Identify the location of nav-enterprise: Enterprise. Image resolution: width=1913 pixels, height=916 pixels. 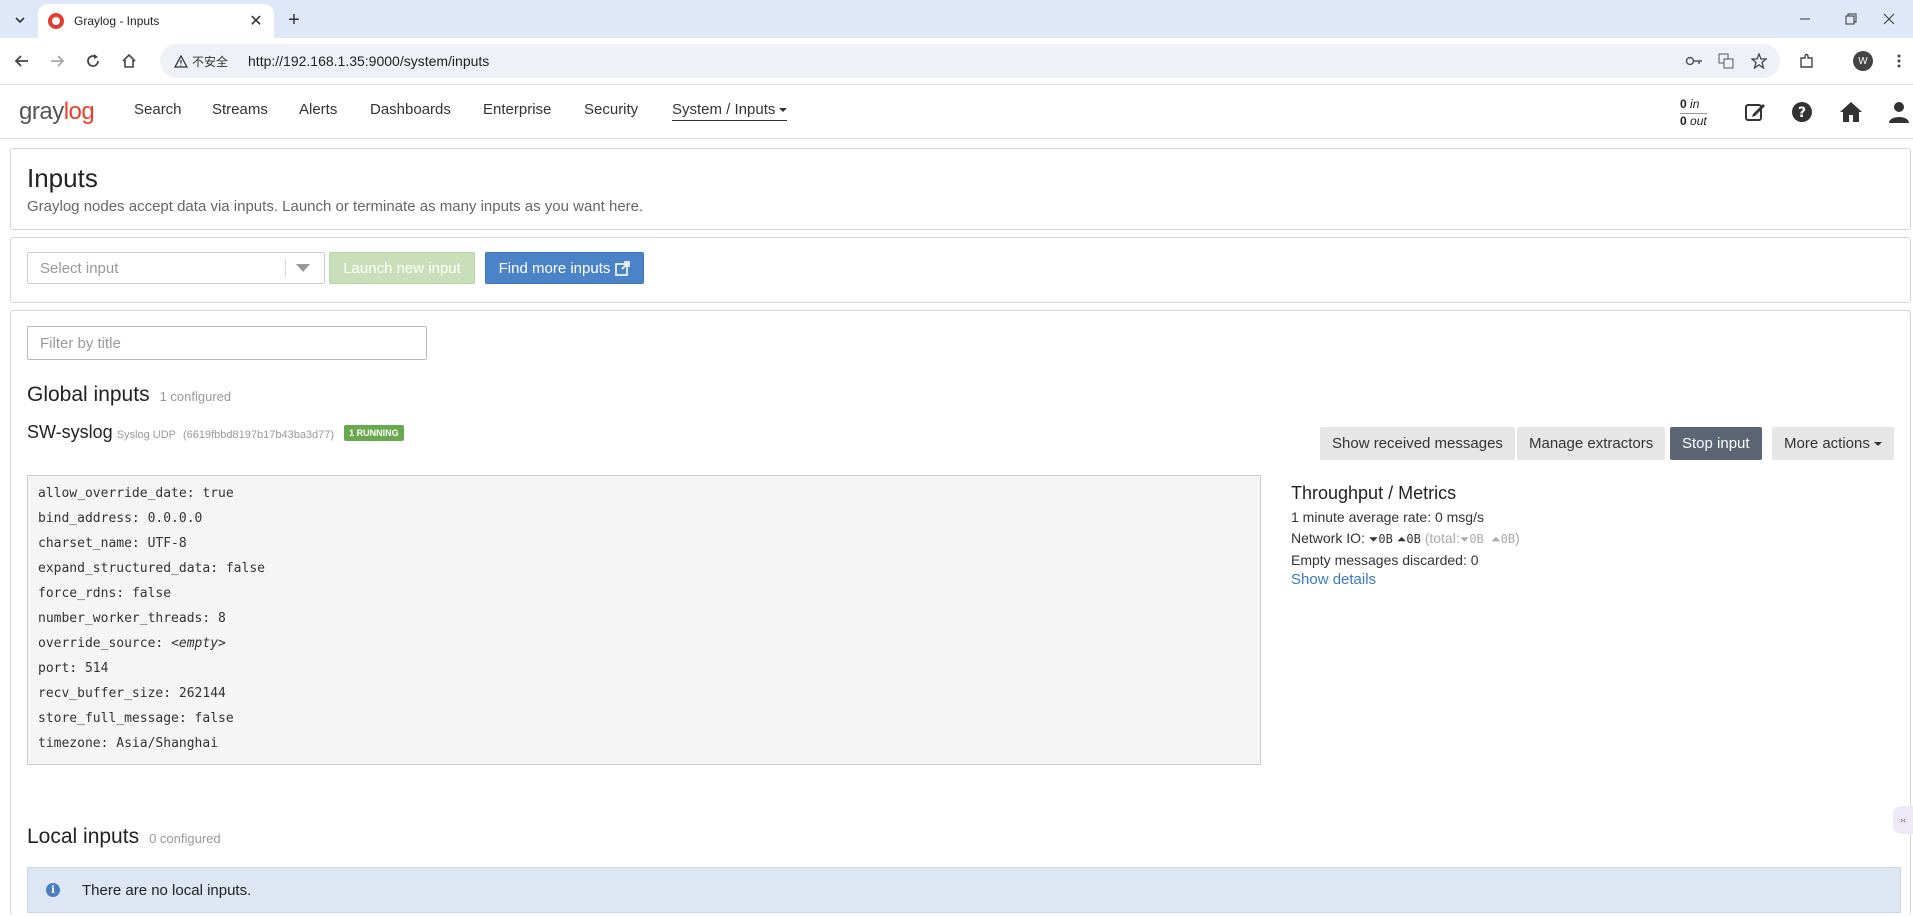
(517, 109).